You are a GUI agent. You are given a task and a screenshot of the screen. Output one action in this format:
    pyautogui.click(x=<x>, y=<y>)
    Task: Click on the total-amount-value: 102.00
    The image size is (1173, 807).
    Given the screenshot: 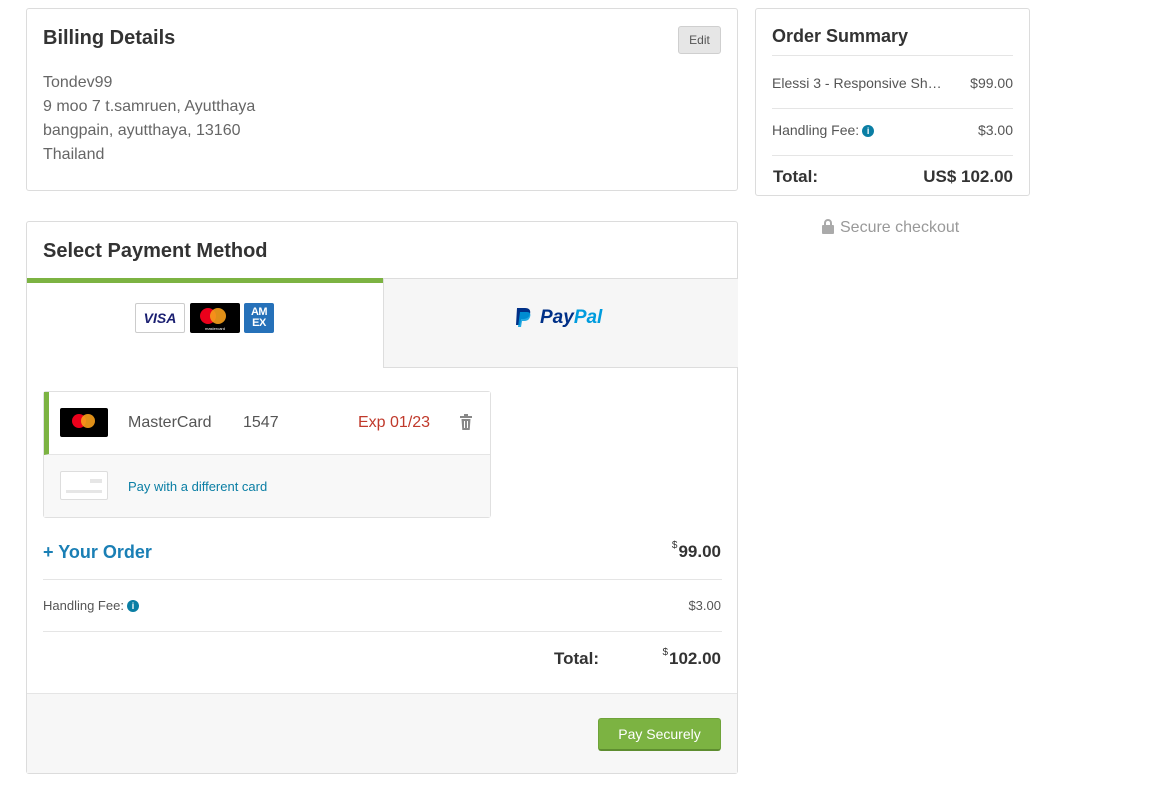 What is the action you would take?
    pyautogui.click(x=695, y=658)
    